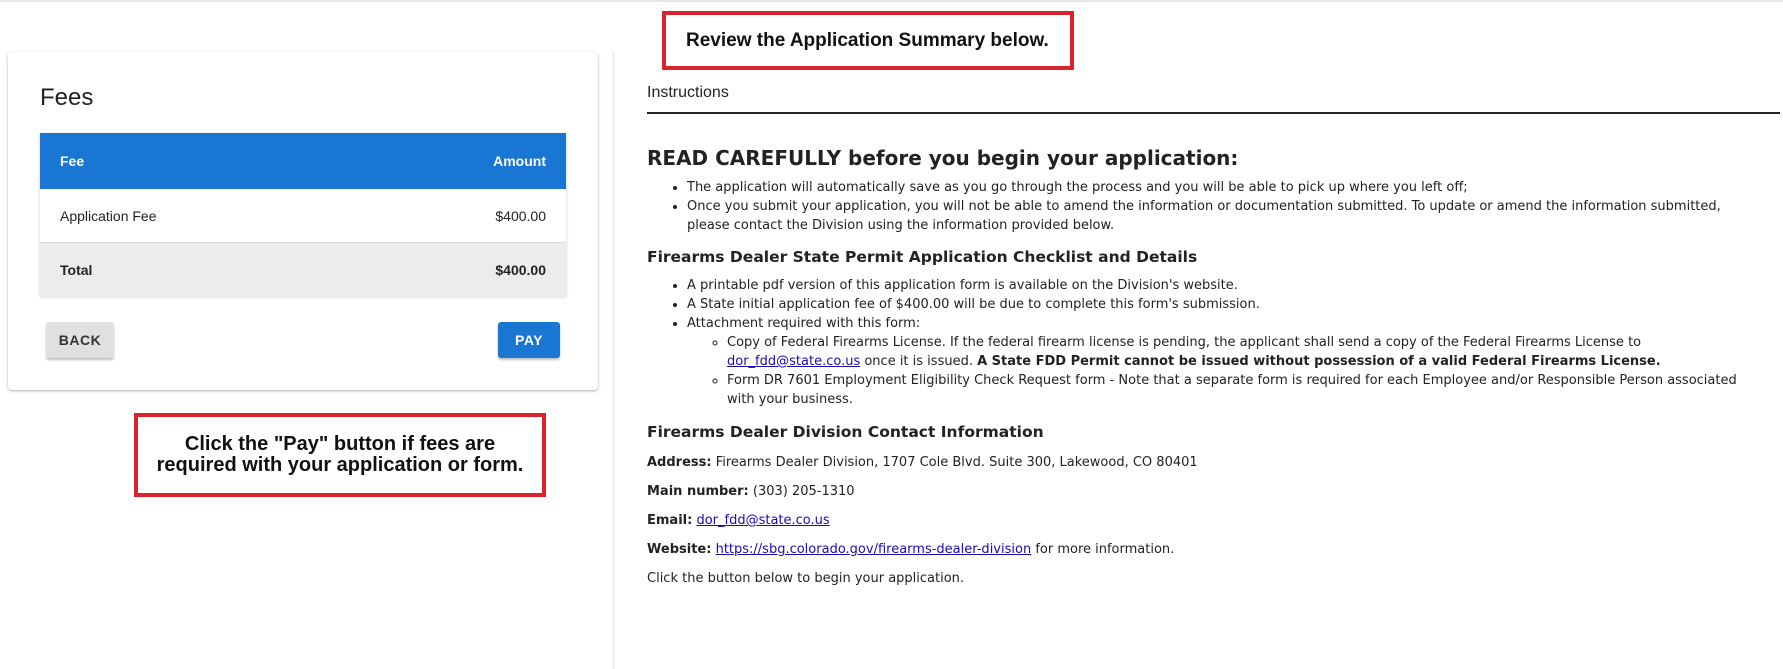 The height and width of the screenshot is (669, 1783). What do you see at coordinates (698, 491) in the screenshot?
I see `main-number-label: Main number:` at bounding box center [698, 491].